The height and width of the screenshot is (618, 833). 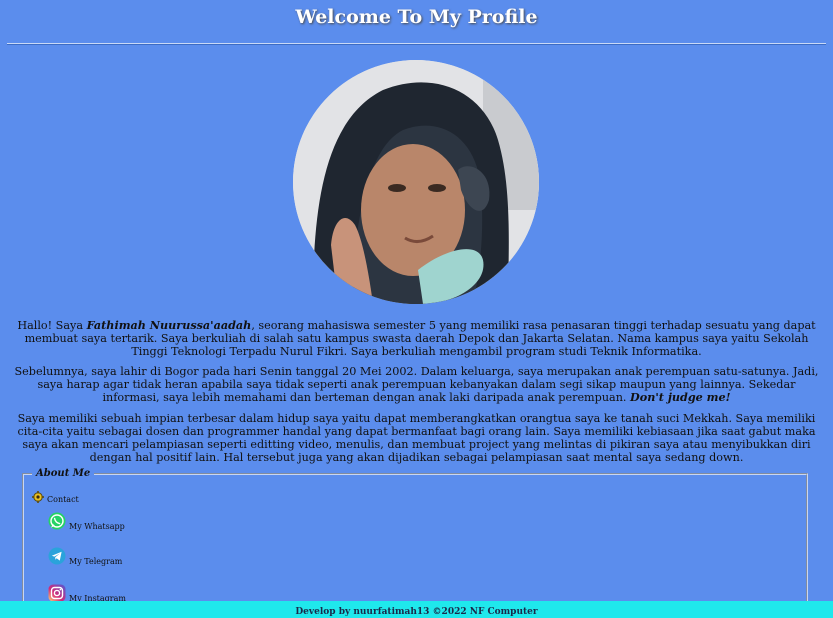 I want to click on telegram-link-label: My Telegram, so click(x=95, y=561).